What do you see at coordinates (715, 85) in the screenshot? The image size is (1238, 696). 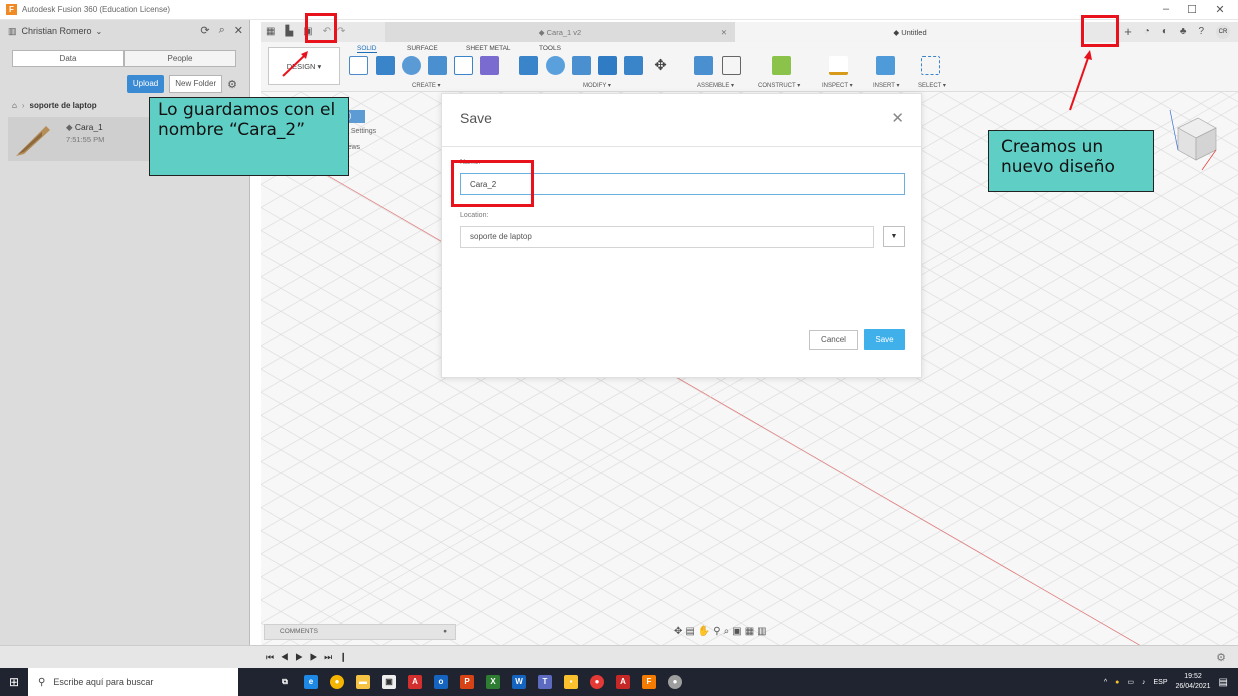 I see `group-assemble: ASSEMBLE ▾` at bounding box center [715, 85].